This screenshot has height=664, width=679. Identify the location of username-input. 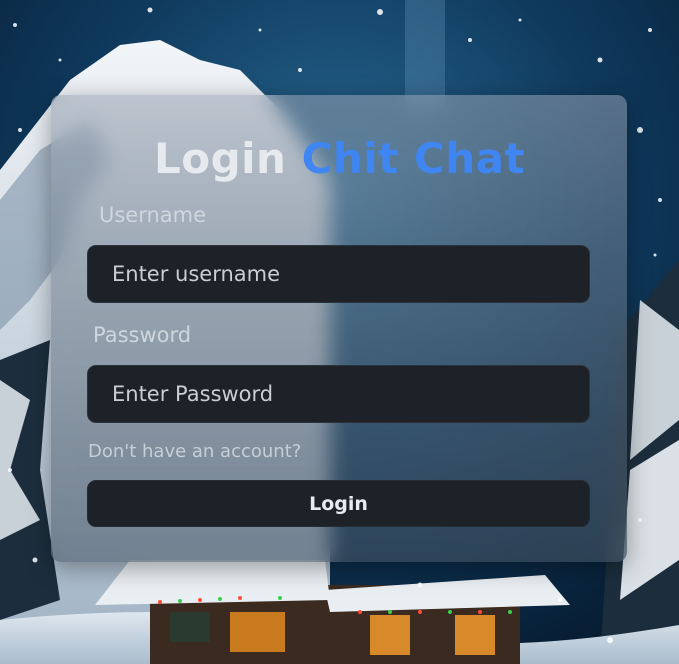
(338, 274).